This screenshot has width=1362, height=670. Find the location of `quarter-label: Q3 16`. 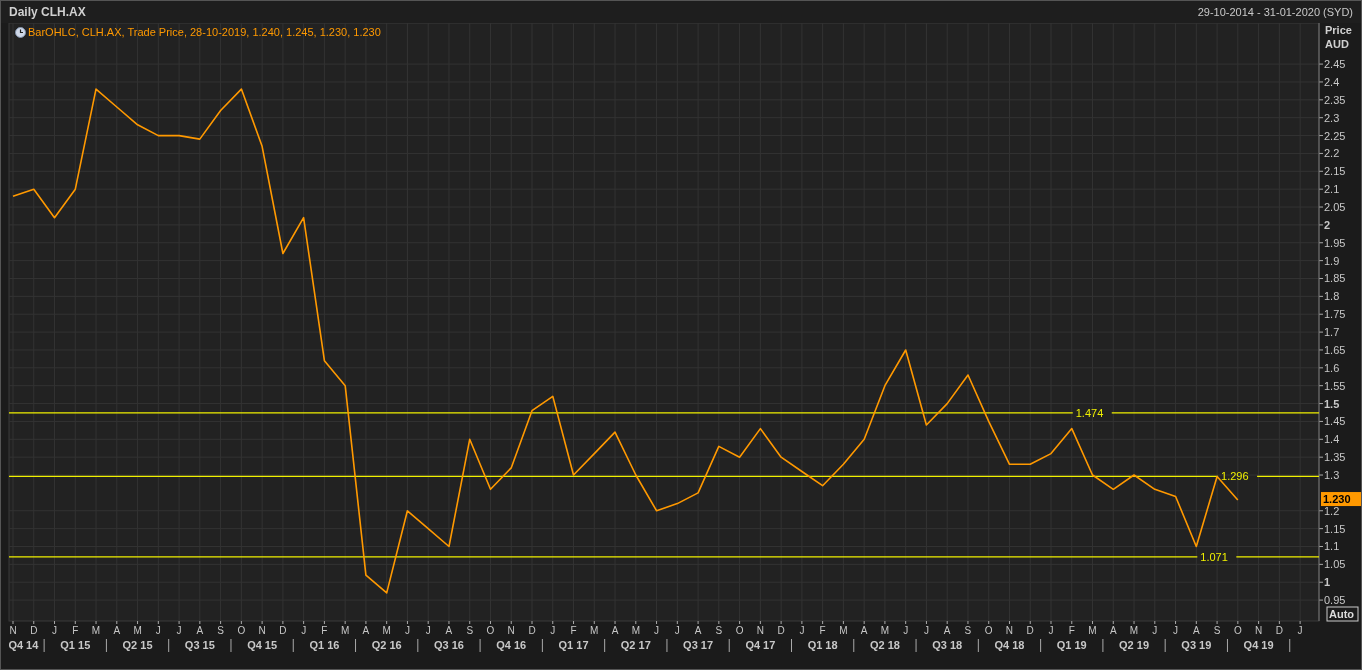

quarter-label: Q3 16 is located at coordinates (449, 645).